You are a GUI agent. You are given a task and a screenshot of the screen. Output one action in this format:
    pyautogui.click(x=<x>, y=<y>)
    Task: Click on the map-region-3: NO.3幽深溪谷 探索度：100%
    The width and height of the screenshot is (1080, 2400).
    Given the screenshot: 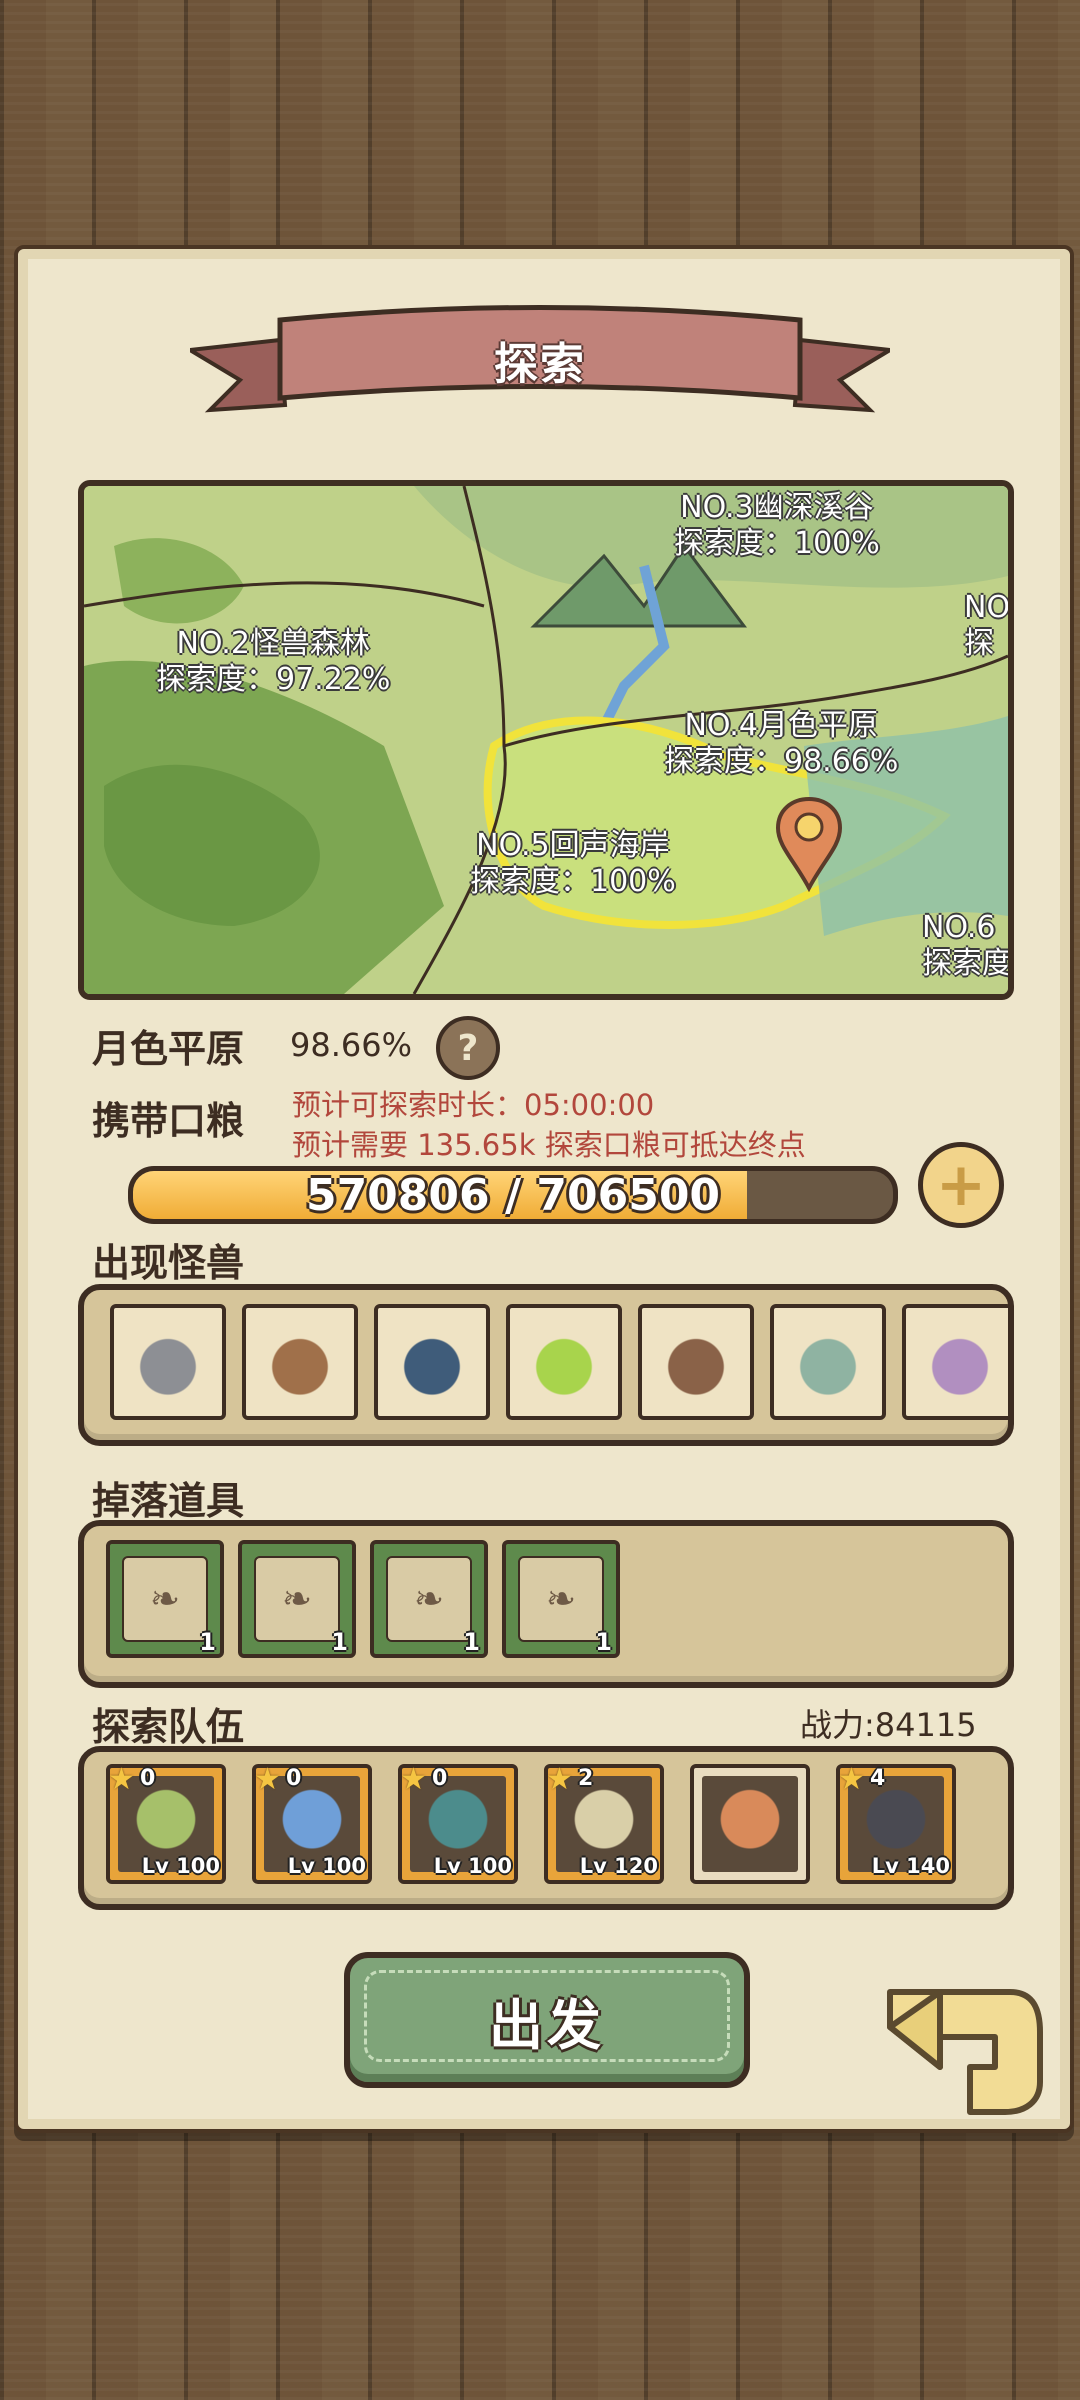 What is the action you would take?
    pyautogui.click(x=777, y=526)
    